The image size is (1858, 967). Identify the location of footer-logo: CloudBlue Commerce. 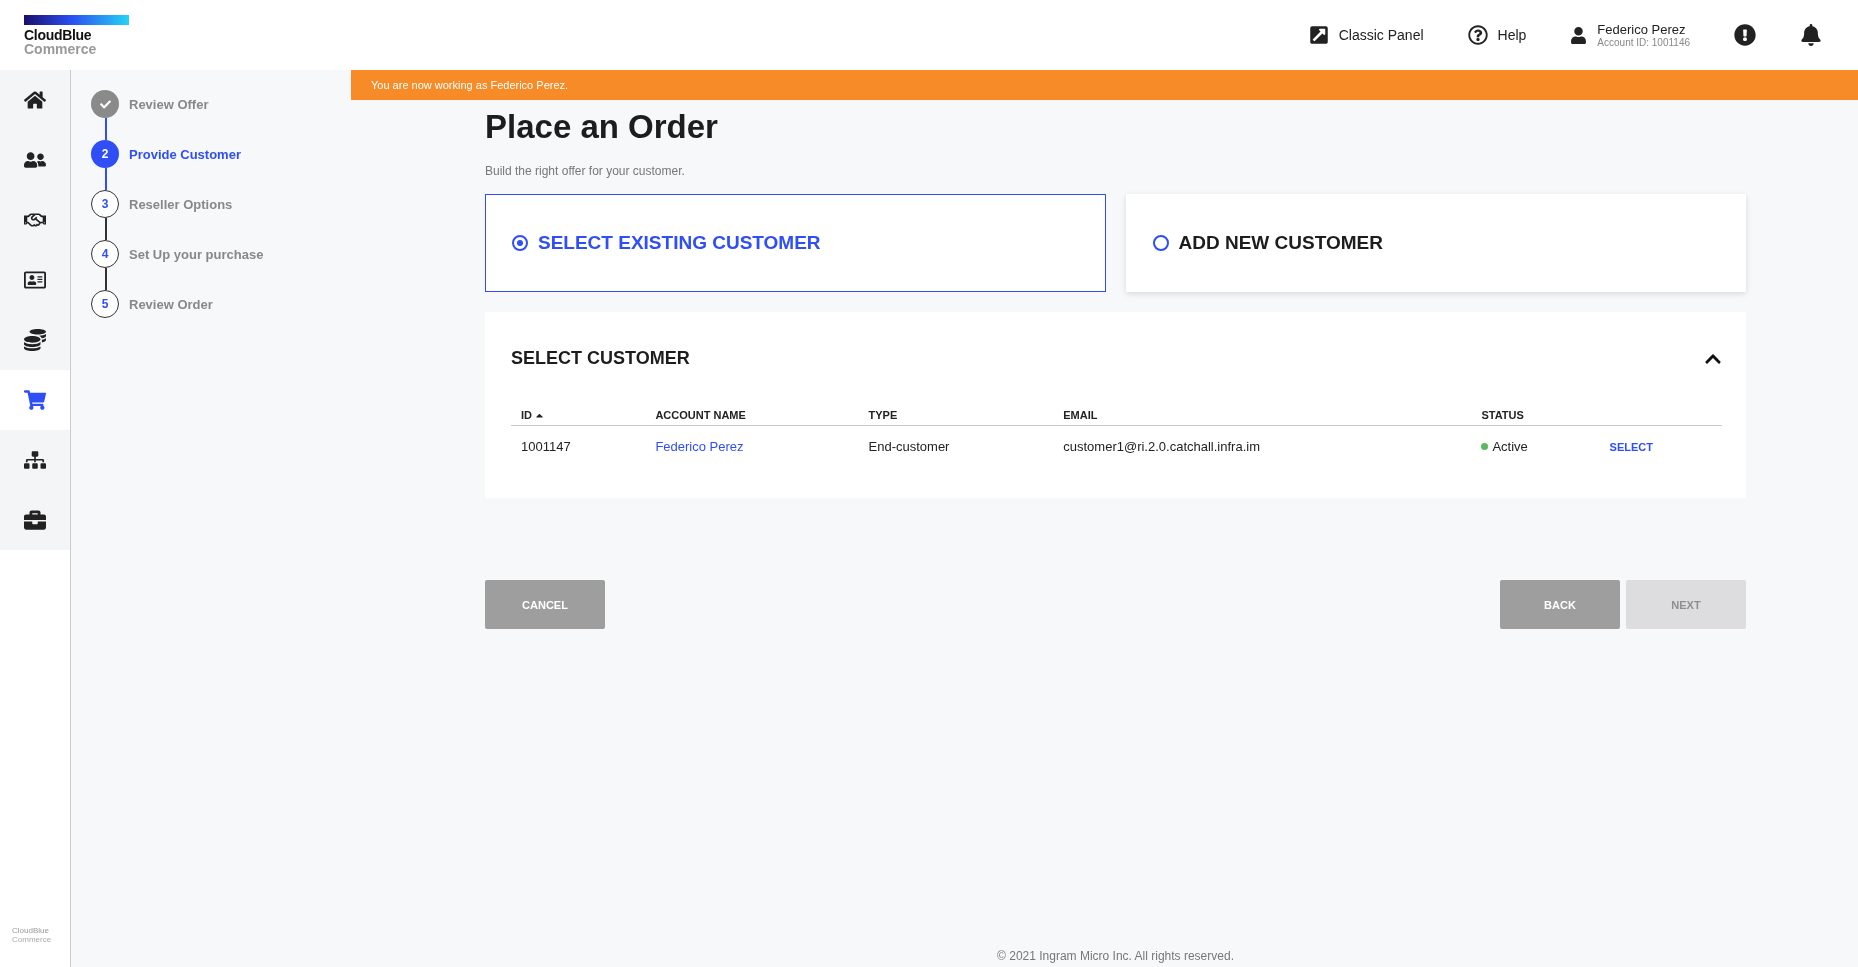
(32, 937).